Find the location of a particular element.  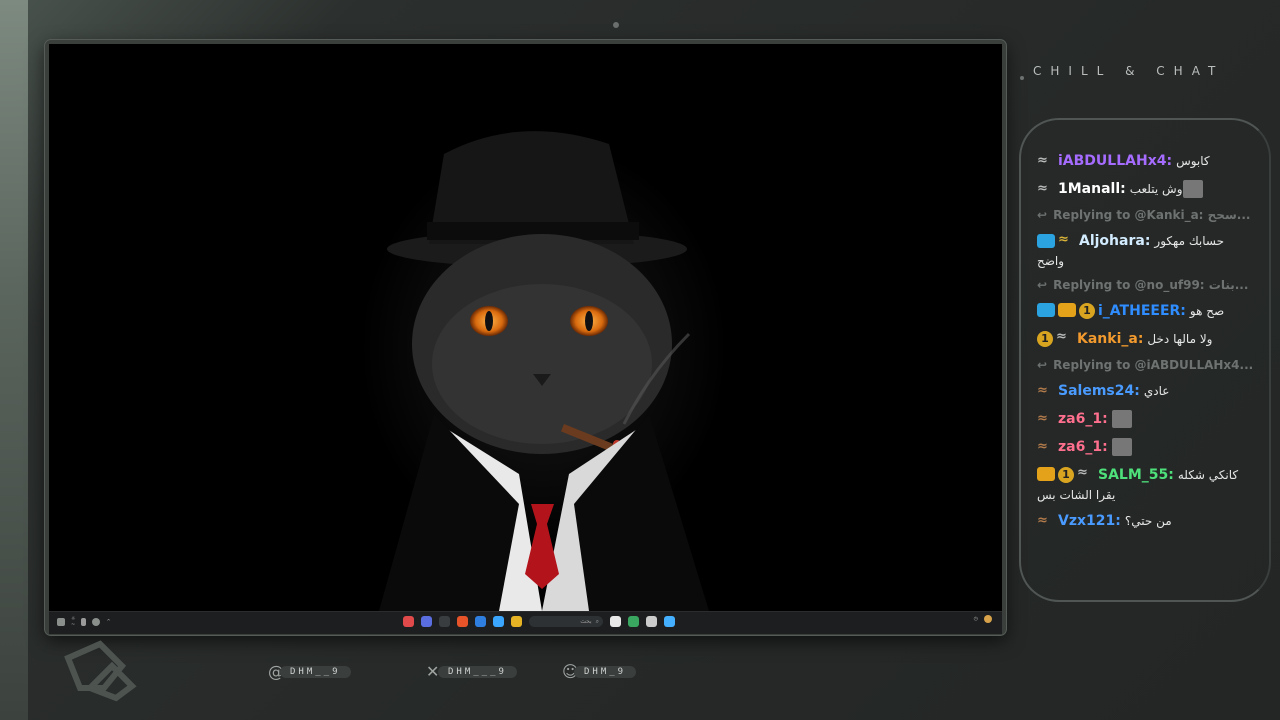

windows-icon is located at coordinates (669, 621).